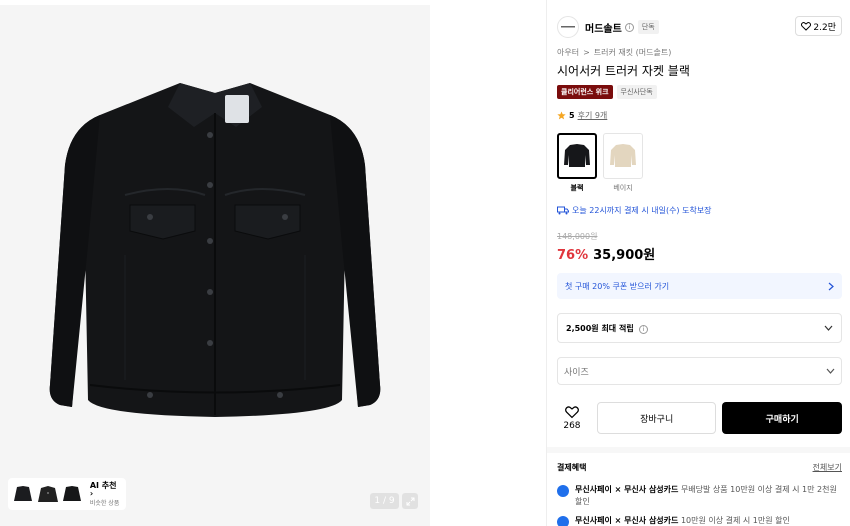  What do you see at coordinates (827, 467) in the screenshot?
I see `view-all-link: 전체보기` at bounding box center [827, 467].